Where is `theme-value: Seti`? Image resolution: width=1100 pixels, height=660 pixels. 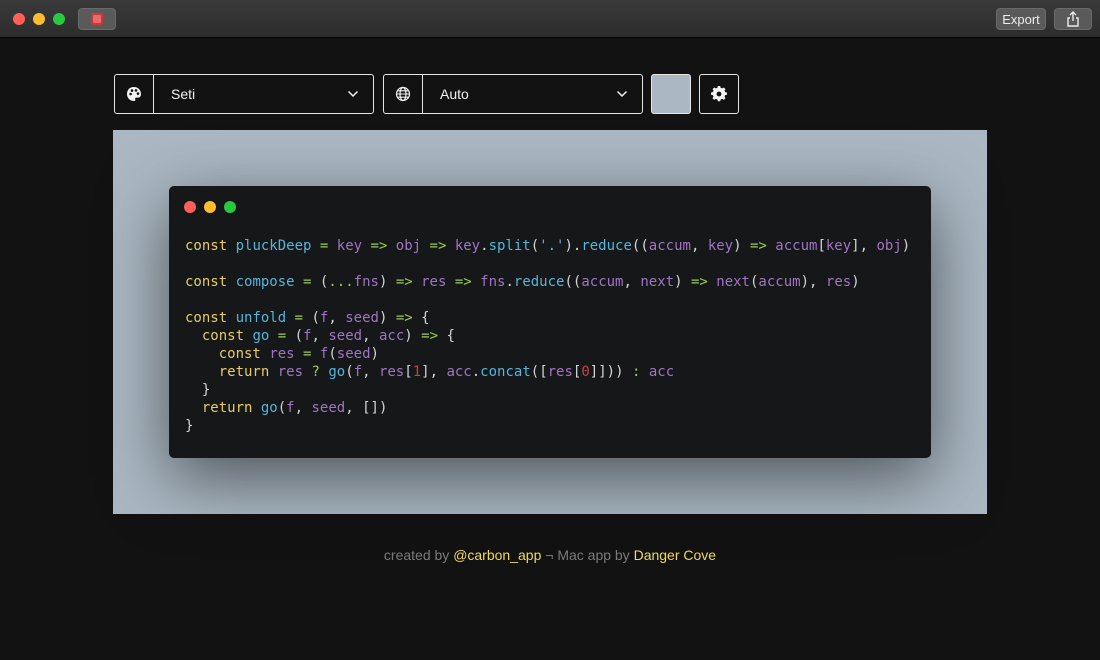
theme-value: Seti is located at coordinates (183, 94).